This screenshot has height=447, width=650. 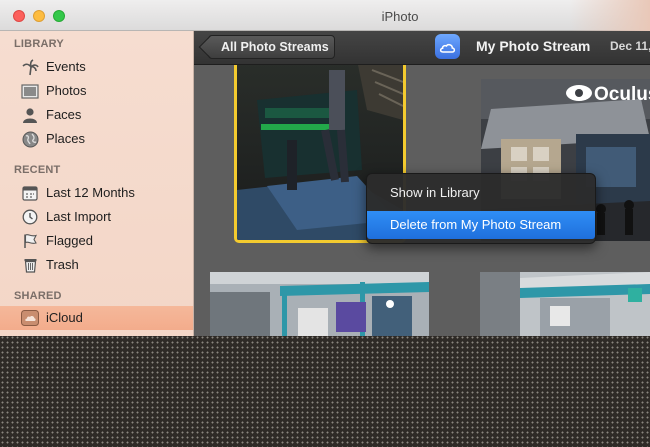 I want to click on sidebar-item-photos: Photos, so click(x=96, y=91).